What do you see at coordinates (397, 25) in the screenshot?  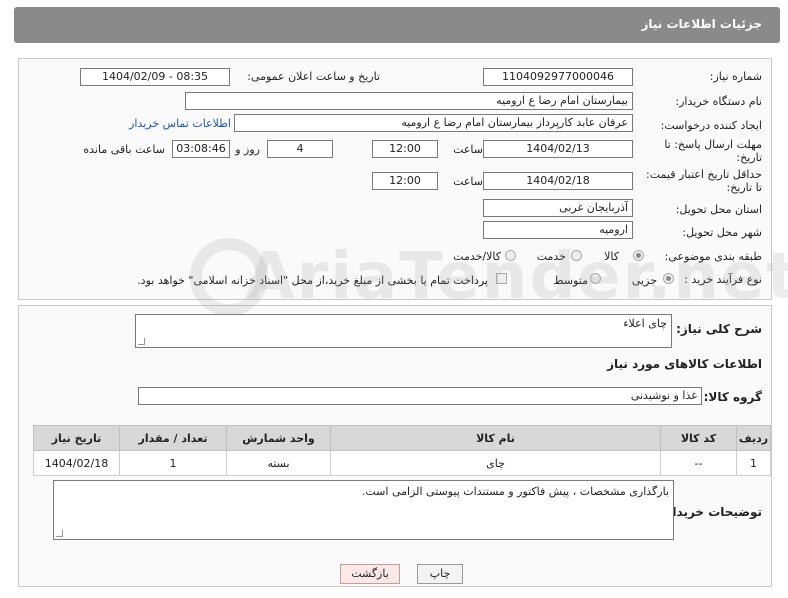 I see `page-header: جزئیات اطلاعات نیاز` at bounding box center [397, 25].